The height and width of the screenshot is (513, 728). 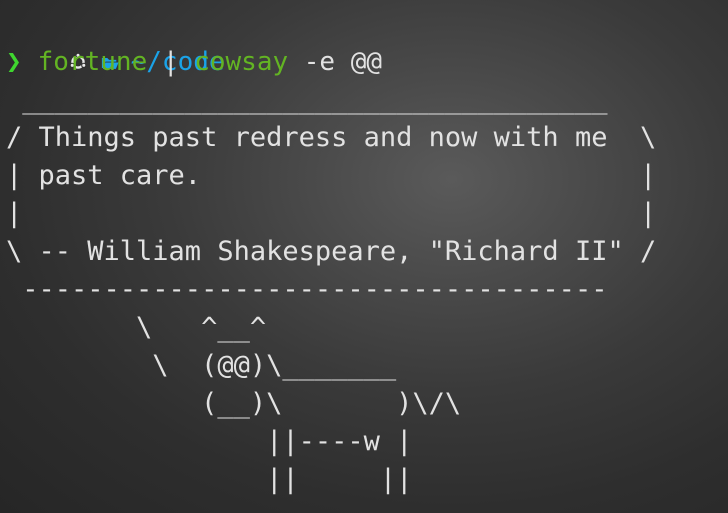 I want to click on output-line: | past care. |, so click(x=331, y=175).